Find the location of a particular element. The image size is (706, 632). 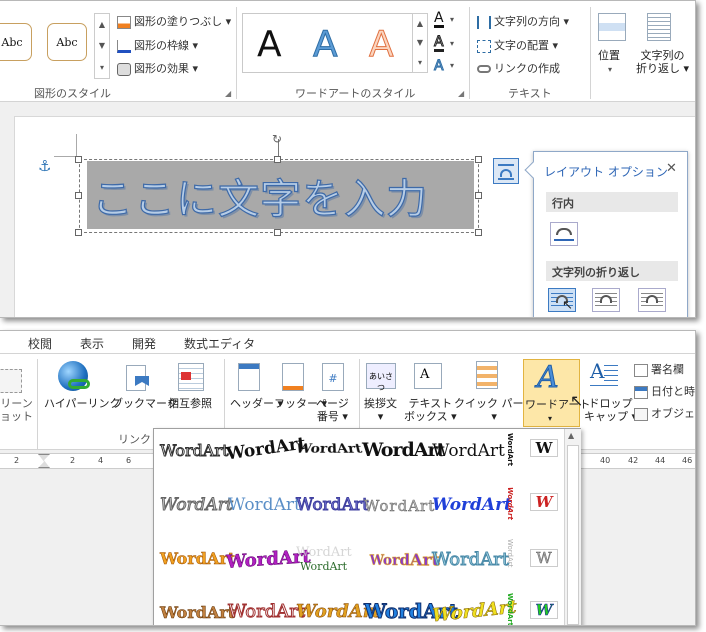

wrap-text-button-label: 文字列の 折り返し ▾ is located at coordinates (662, 62).